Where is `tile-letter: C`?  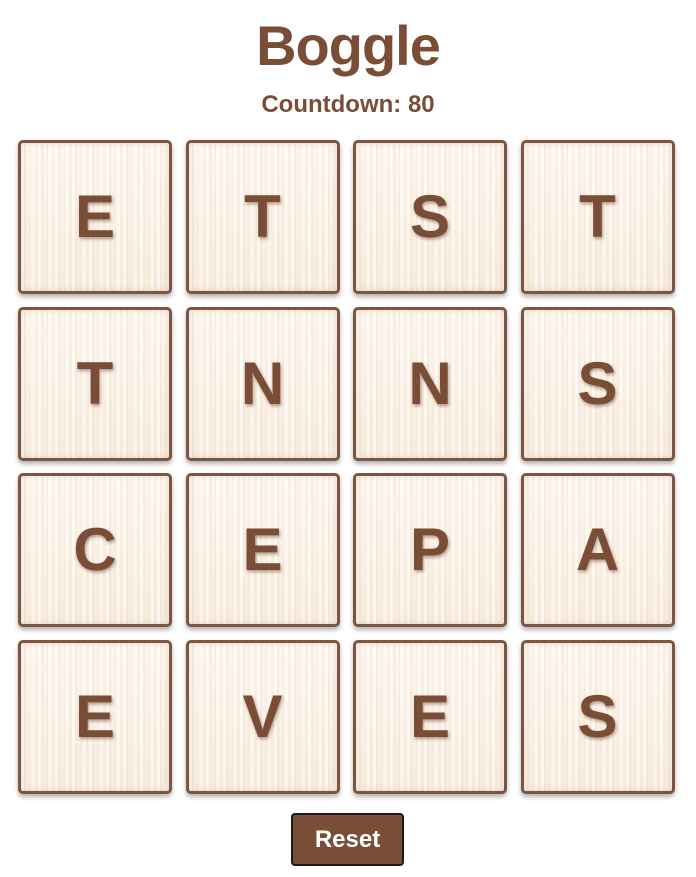
tile-letter: C is located at coordinates (95, 549).